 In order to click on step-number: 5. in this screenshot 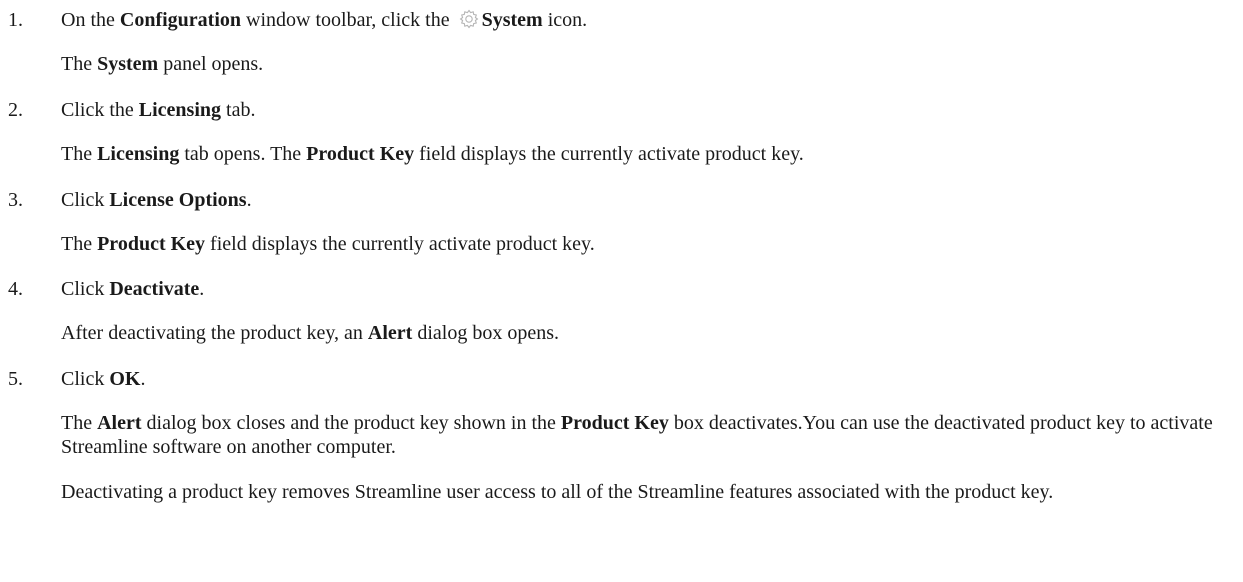, I will do `click(15, 379)`.